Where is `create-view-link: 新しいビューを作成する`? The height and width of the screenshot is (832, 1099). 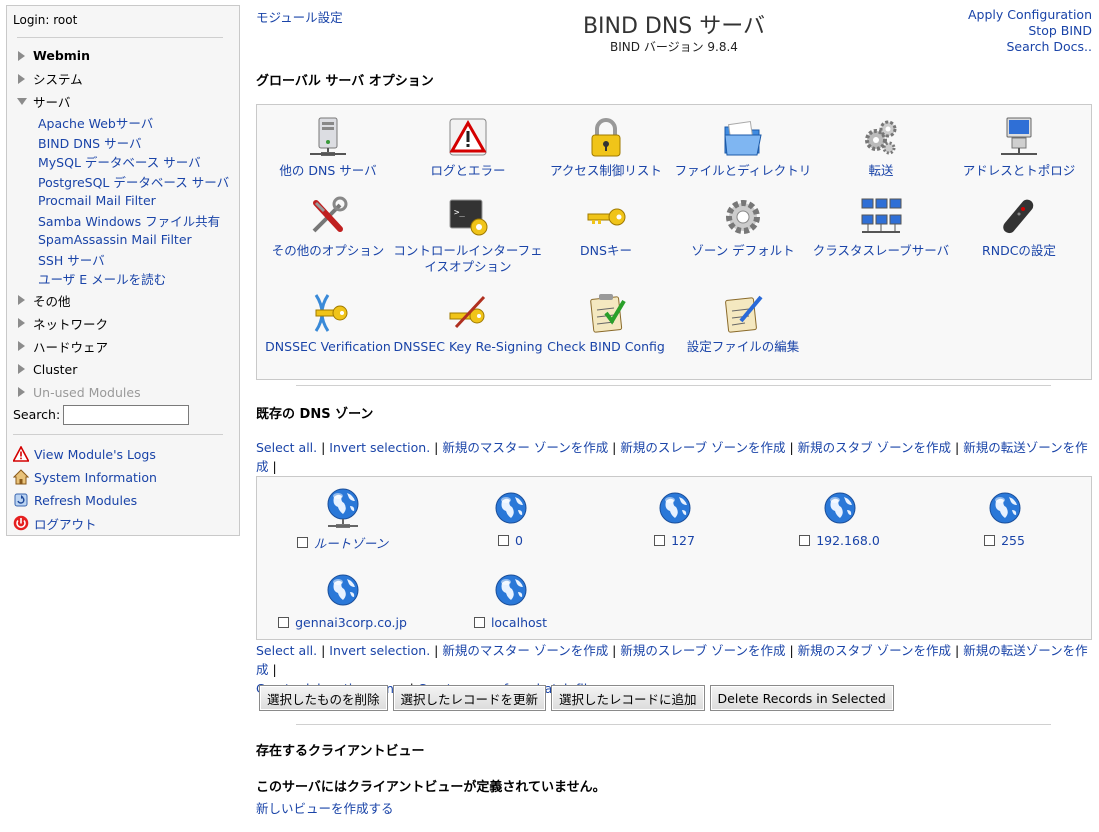 create-view-link: 新しいビューを作成する is located at coordinates (325, 807).